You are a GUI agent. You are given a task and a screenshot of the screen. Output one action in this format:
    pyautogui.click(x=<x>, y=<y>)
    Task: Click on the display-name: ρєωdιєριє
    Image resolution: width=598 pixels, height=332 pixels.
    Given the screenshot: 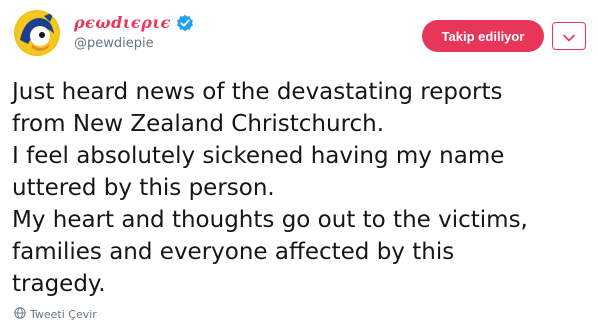 What is the action you would take?
    pyautogui.click(x=122, y=23)
    